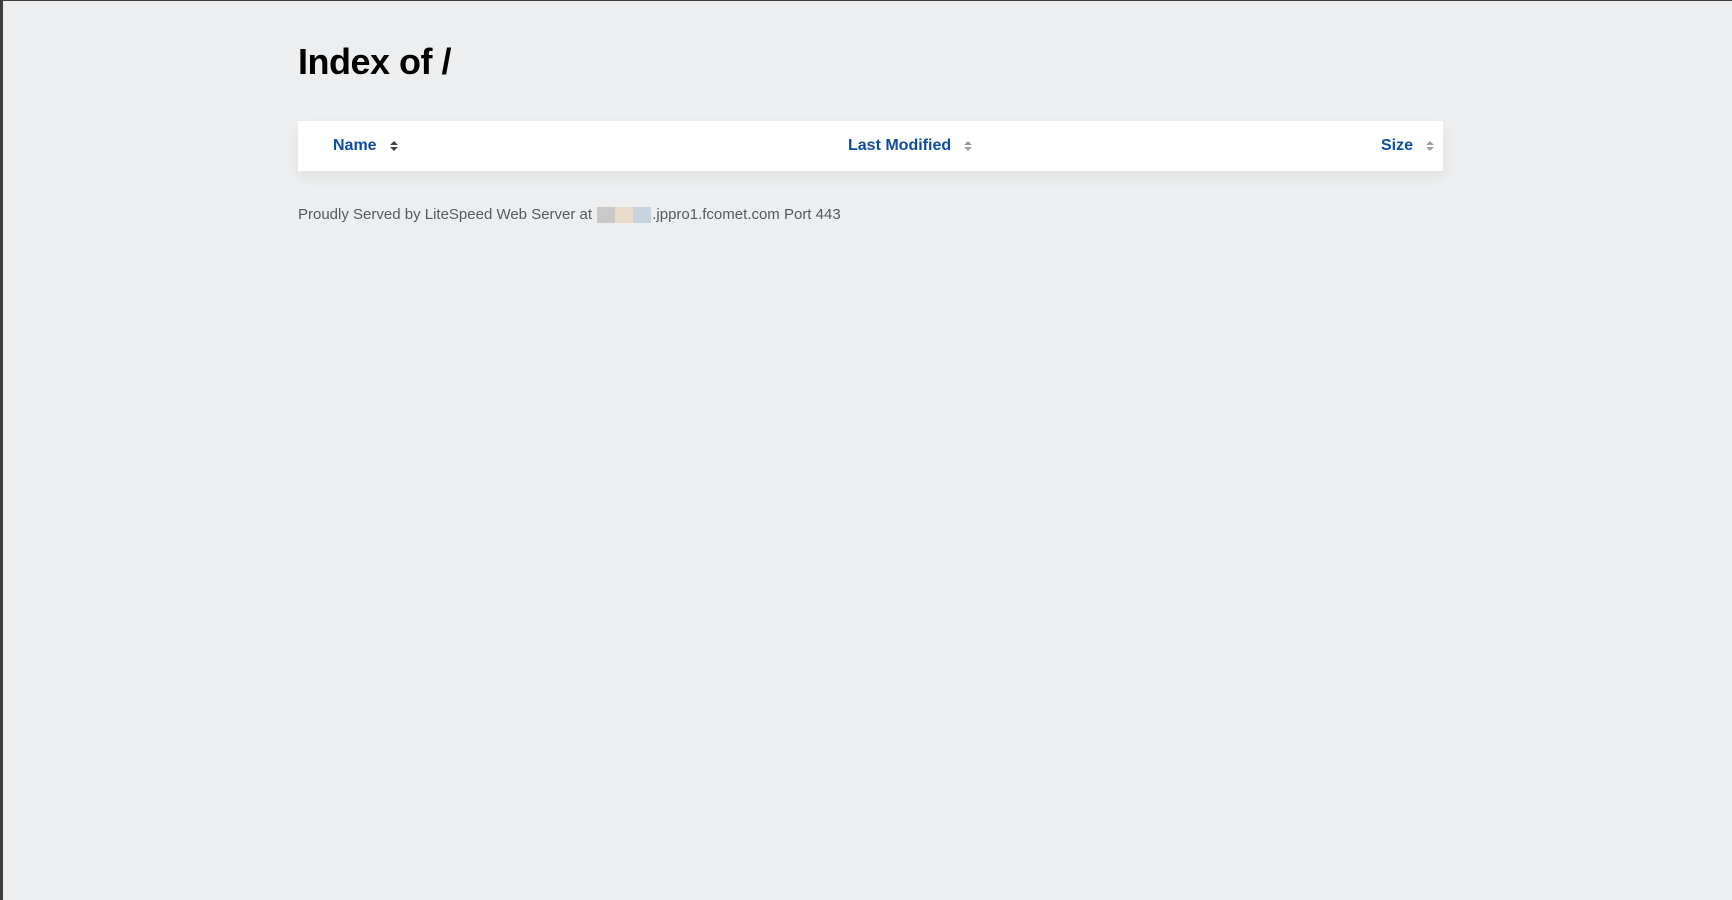 This screenshot has height=900, width=1732. What do you see at coordinates (899, 146) in the screenshot?
I see `column-header-last-modified-label: Last Modified` at bounding box center [899, 146].